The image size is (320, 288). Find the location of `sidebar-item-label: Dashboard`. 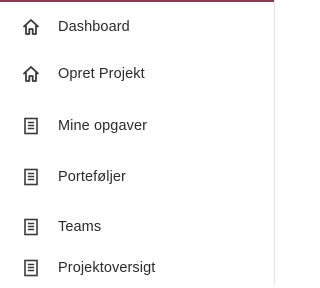

sidebar-item-label: Dashboard is located at coordinates (94, 27).